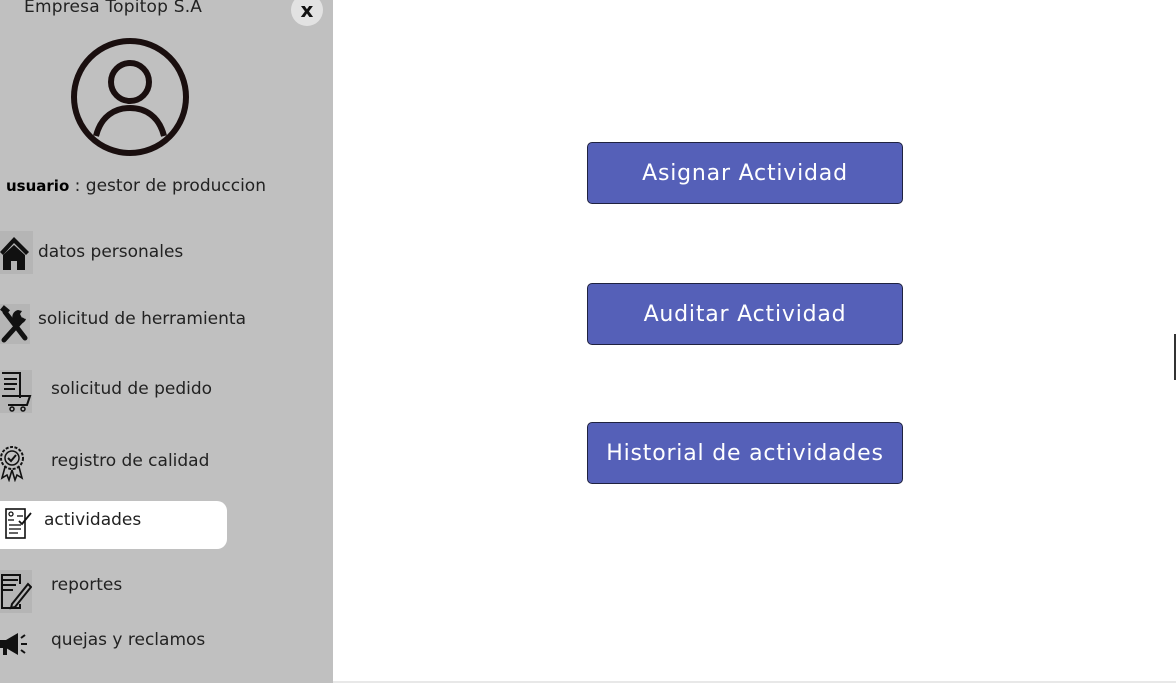 The height and width of the screenshot is (683, 1176). What do you see at coordinates (745, 314) in the screenshot?
I see `audit-activity-button: Auditar Actividad` at bounding box center [745, 314].